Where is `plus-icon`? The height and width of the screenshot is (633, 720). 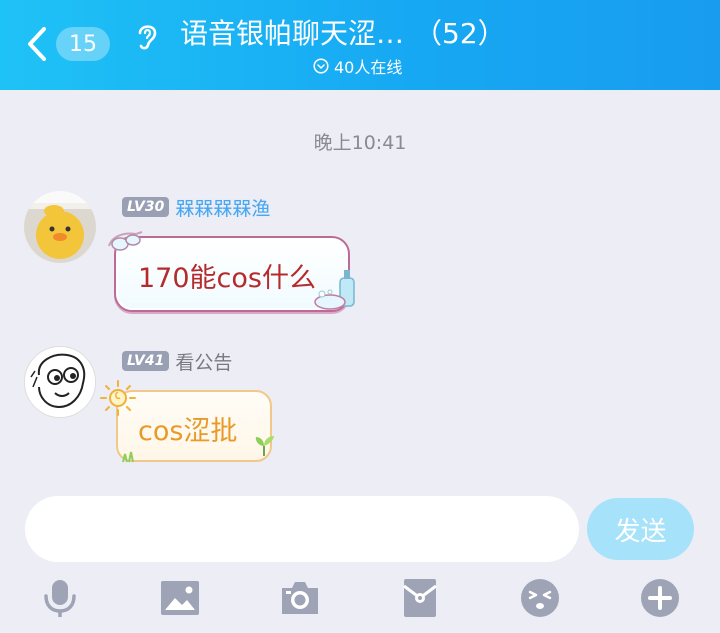 plus-icon is located at coordinates (660, 598).